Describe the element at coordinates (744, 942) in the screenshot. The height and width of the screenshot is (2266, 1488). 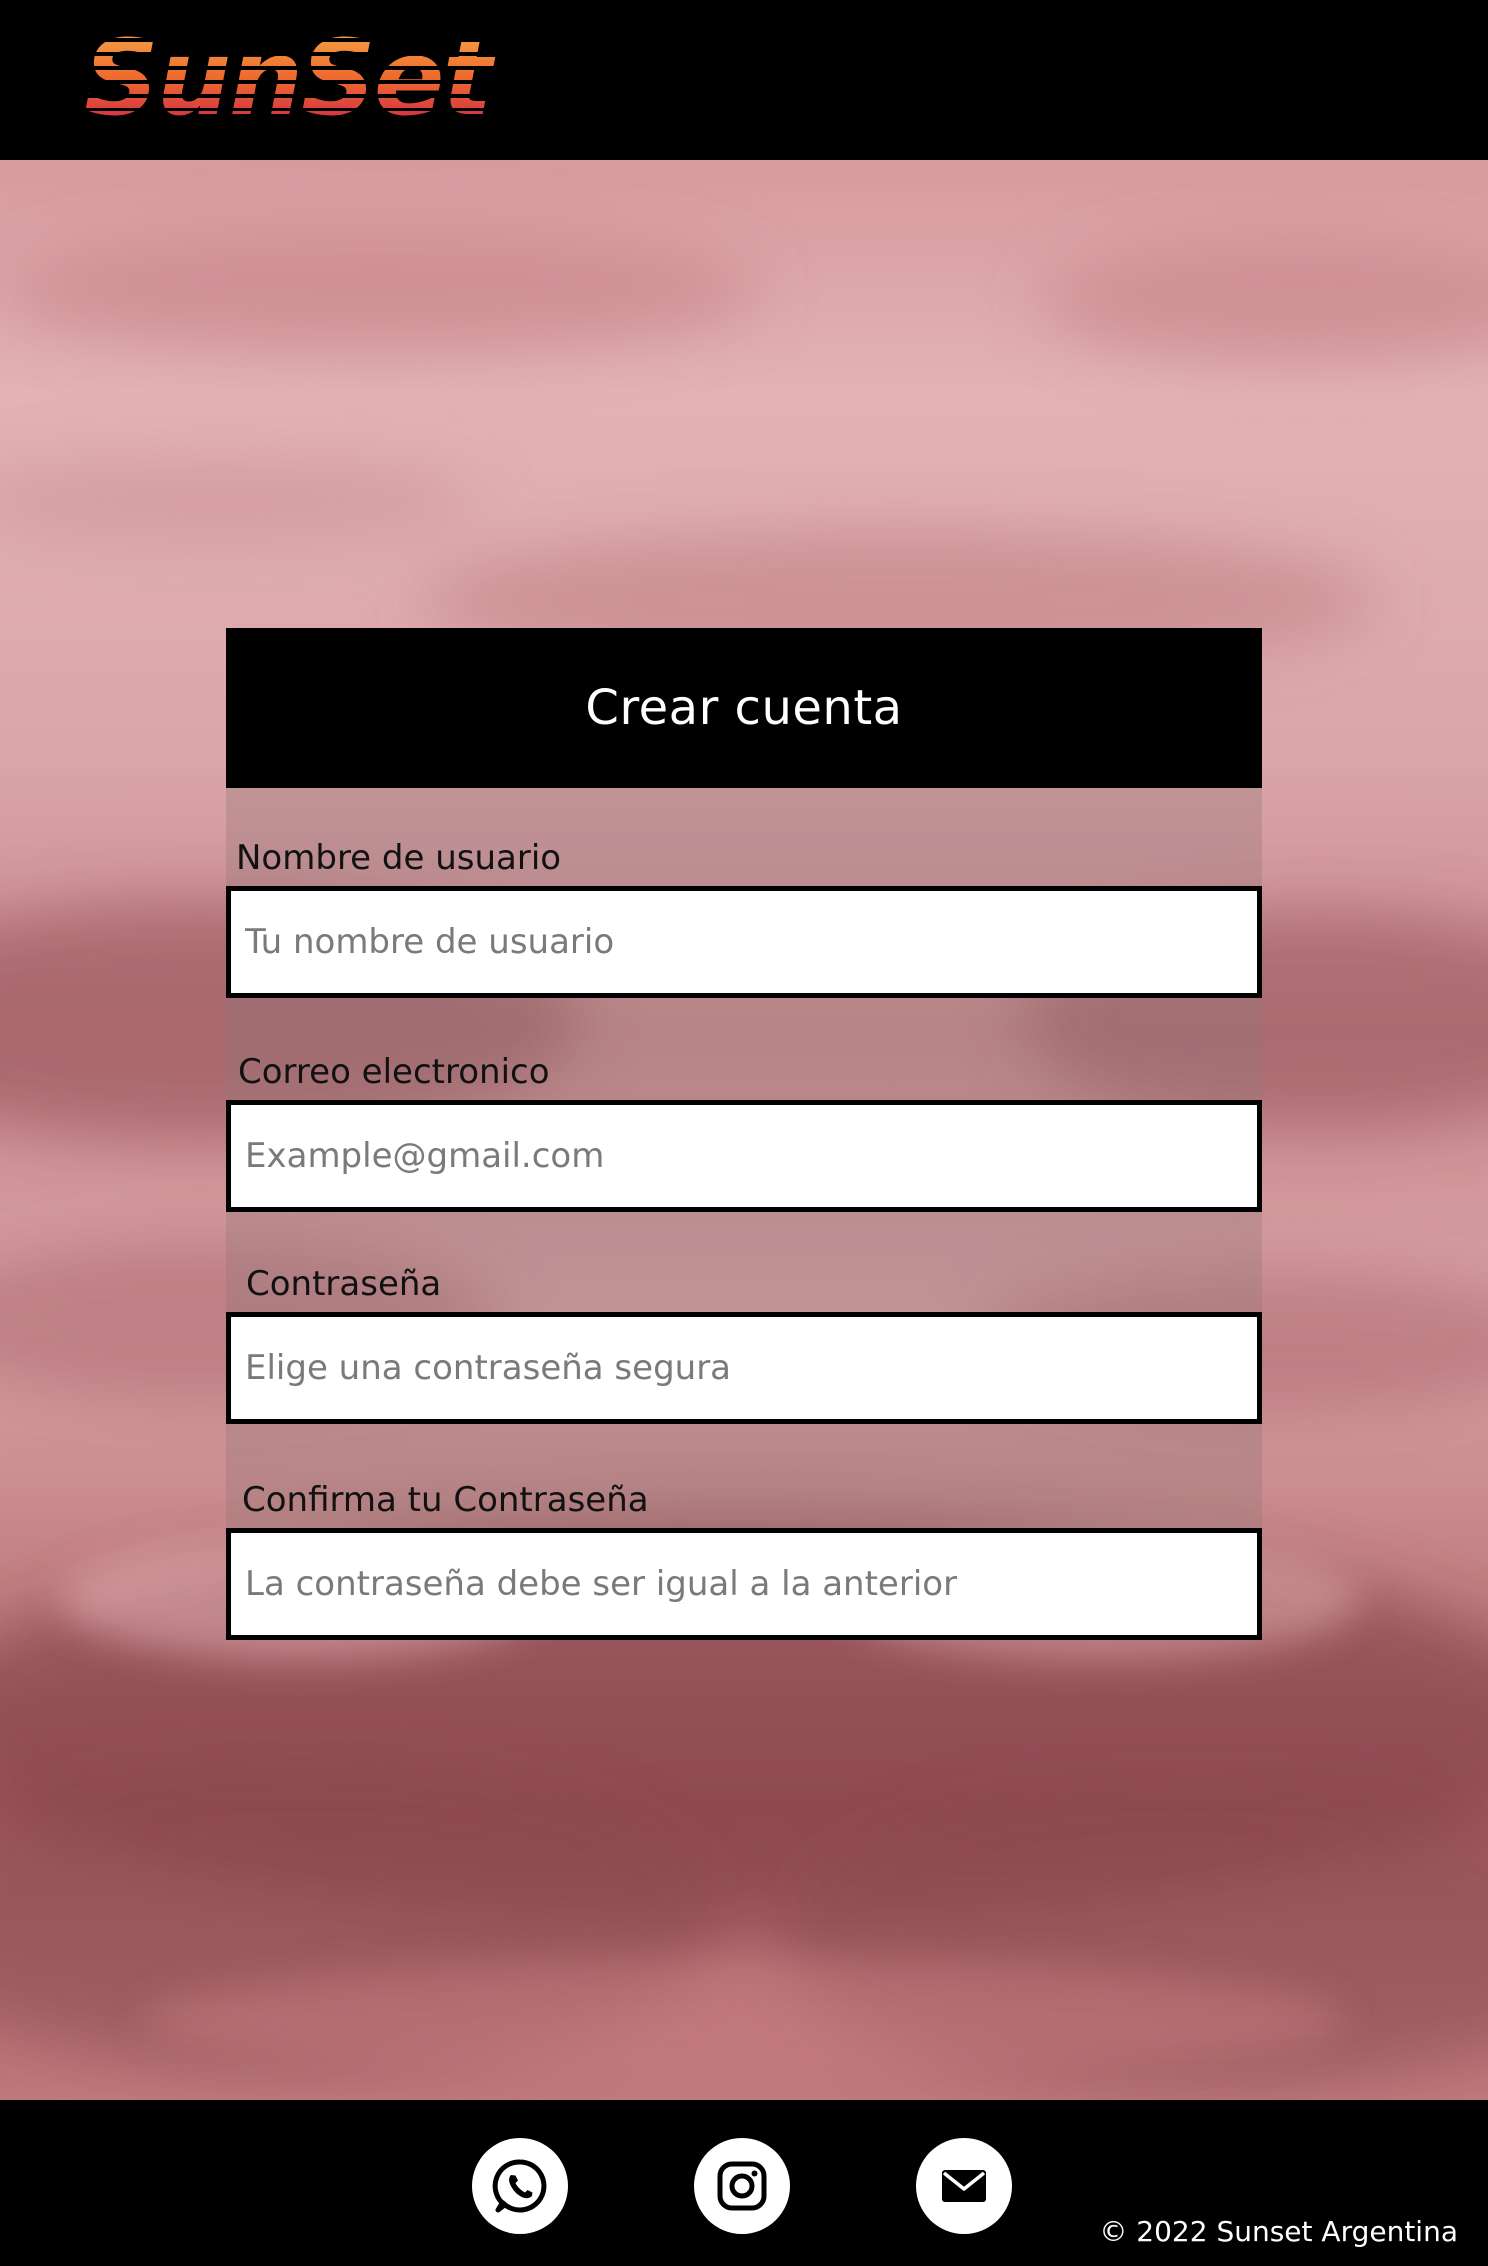
I see `username-input` at that location.